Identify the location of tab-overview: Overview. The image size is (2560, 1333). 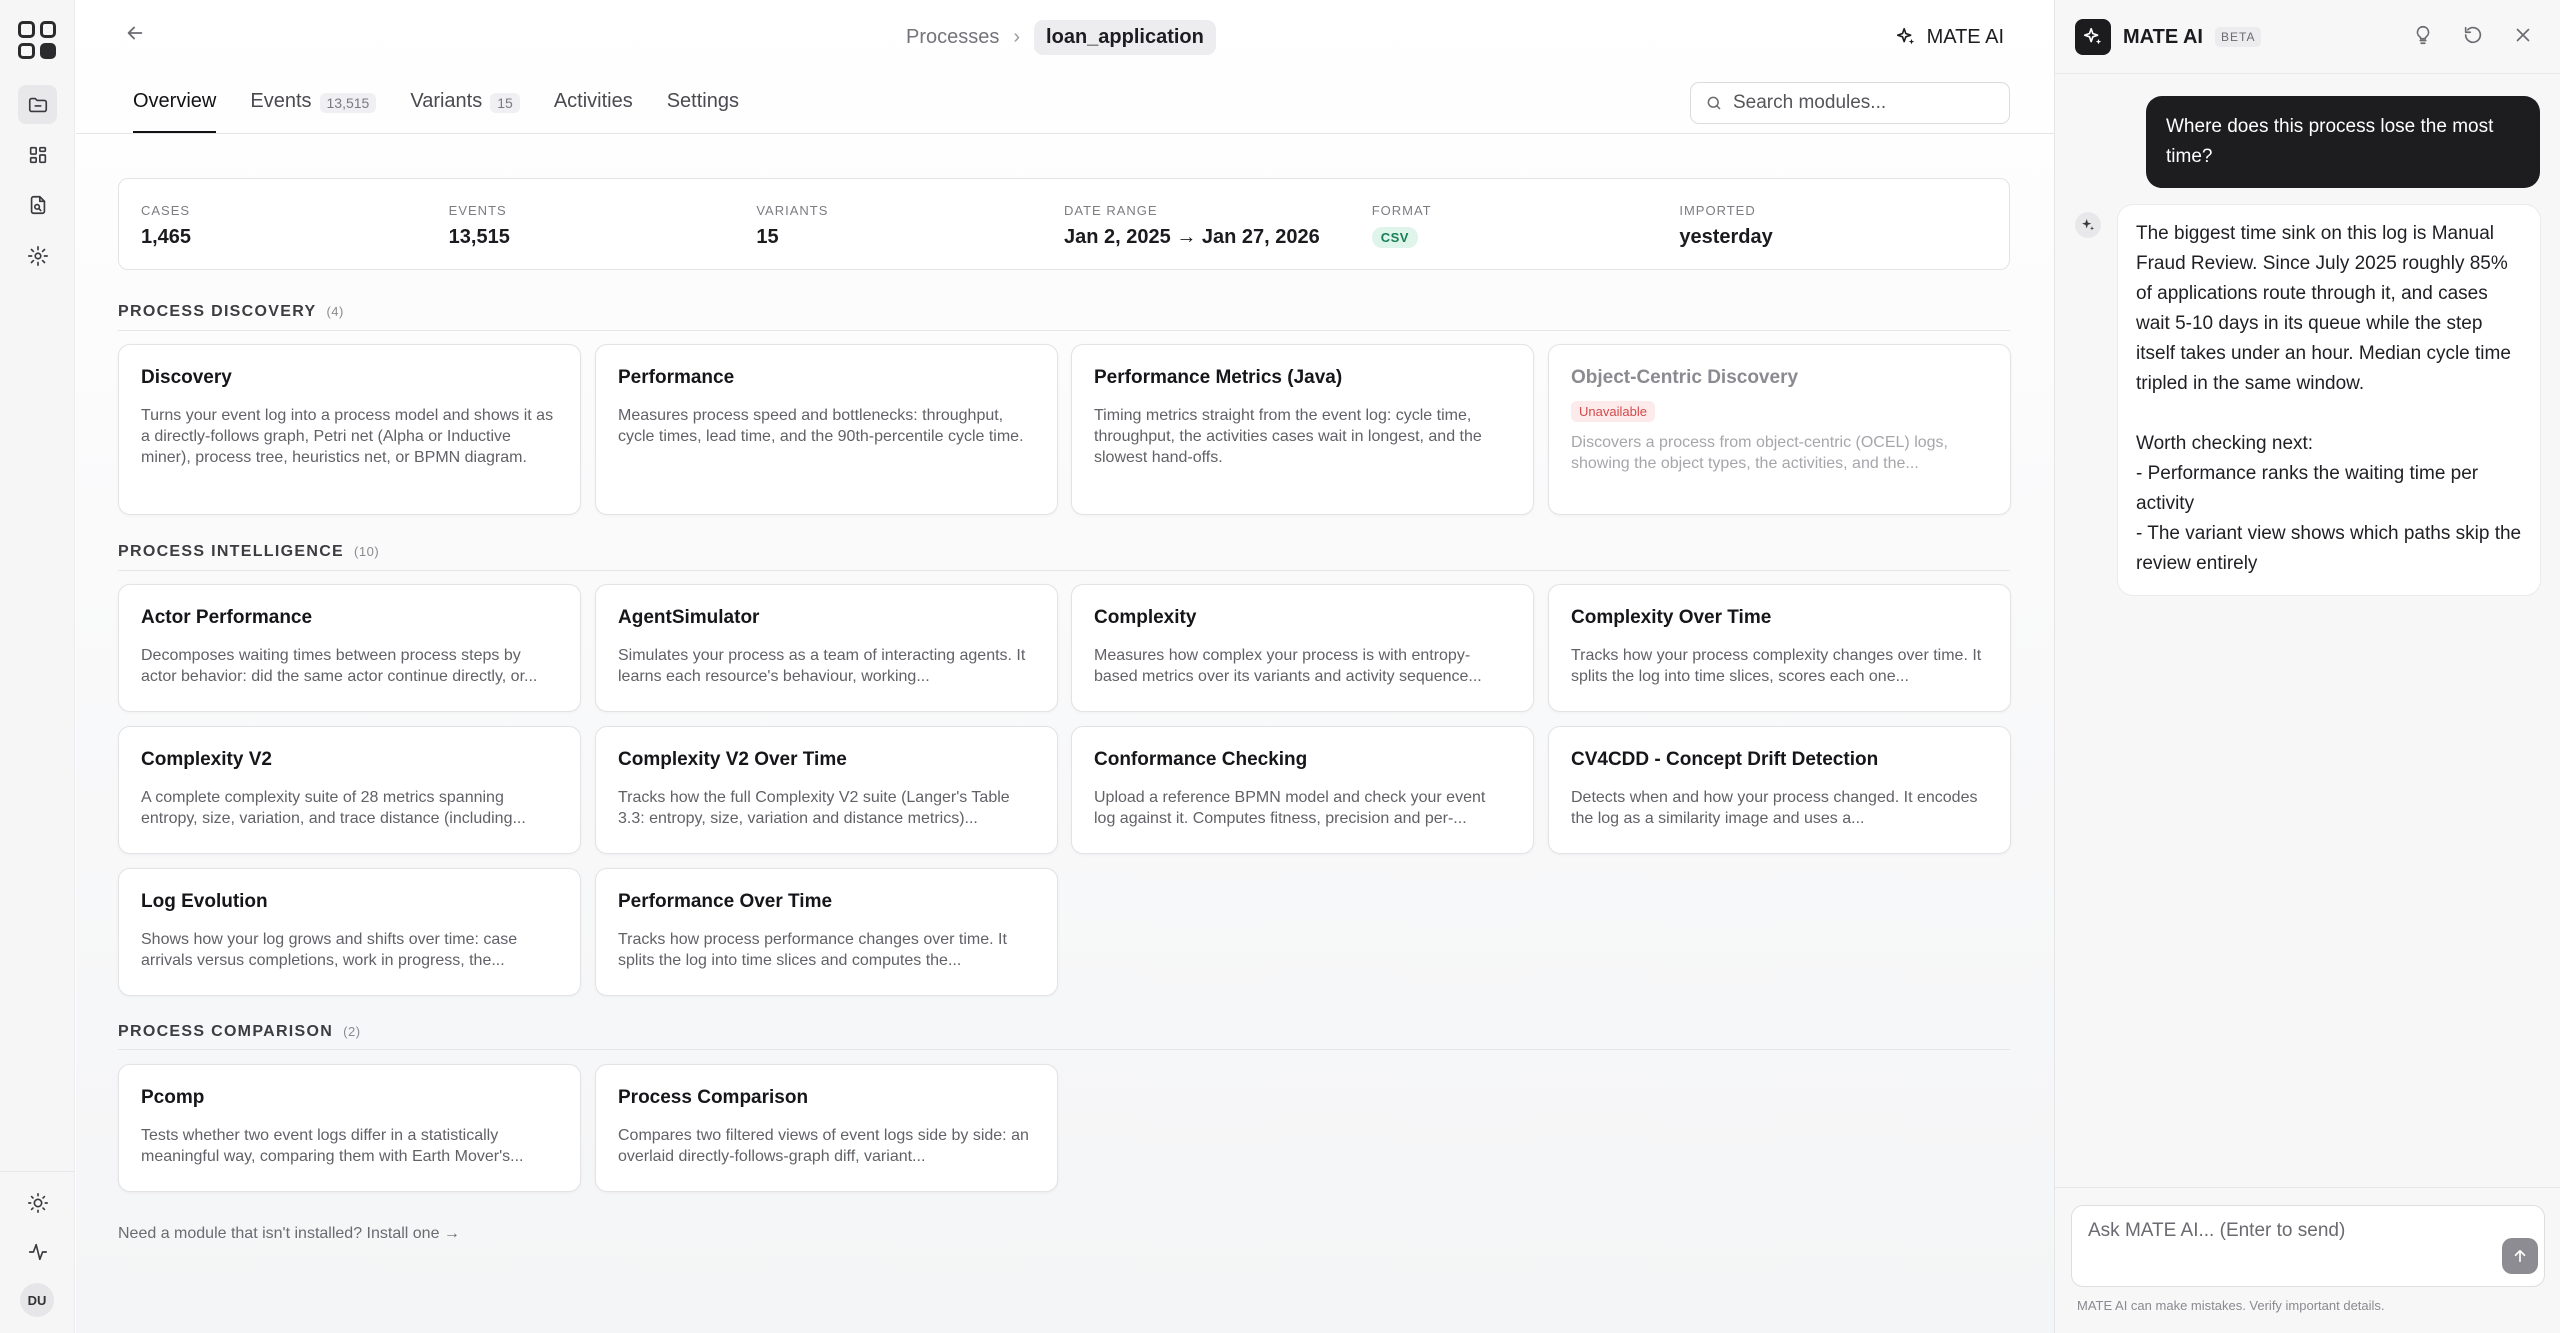
(175, 109).